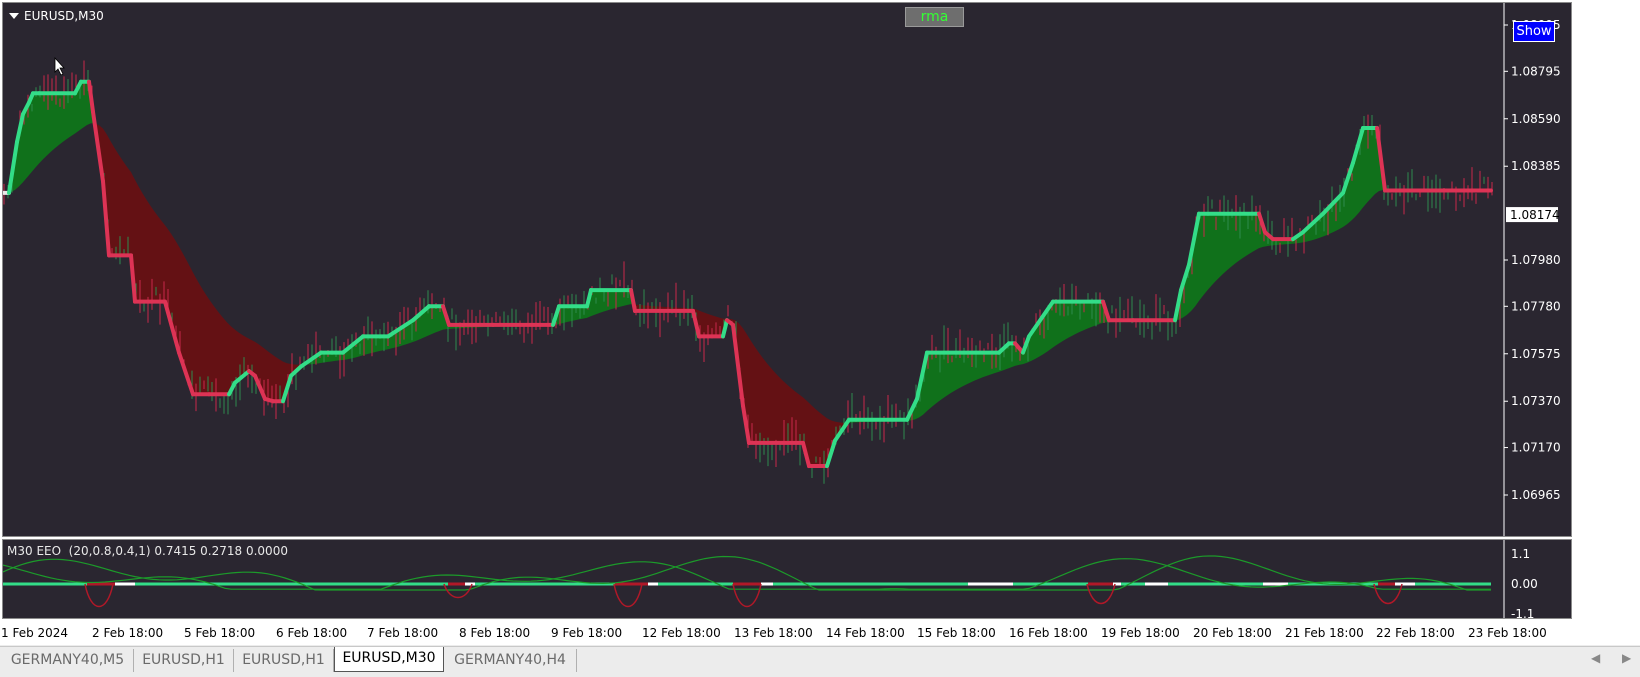 This screenshot has width=1640, height=677. Describe the element at coordinates (311, 633) in the screenshot. I see `time-label: 6 Feb 18:00` at that location.